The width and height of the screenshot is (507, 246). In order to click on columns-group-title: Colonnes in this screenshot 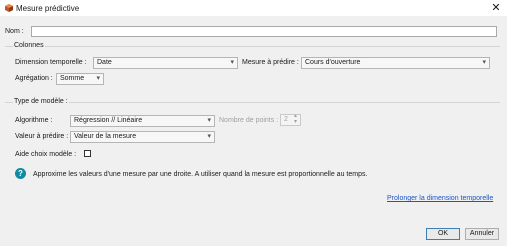, I will do `click(29, 45)`.